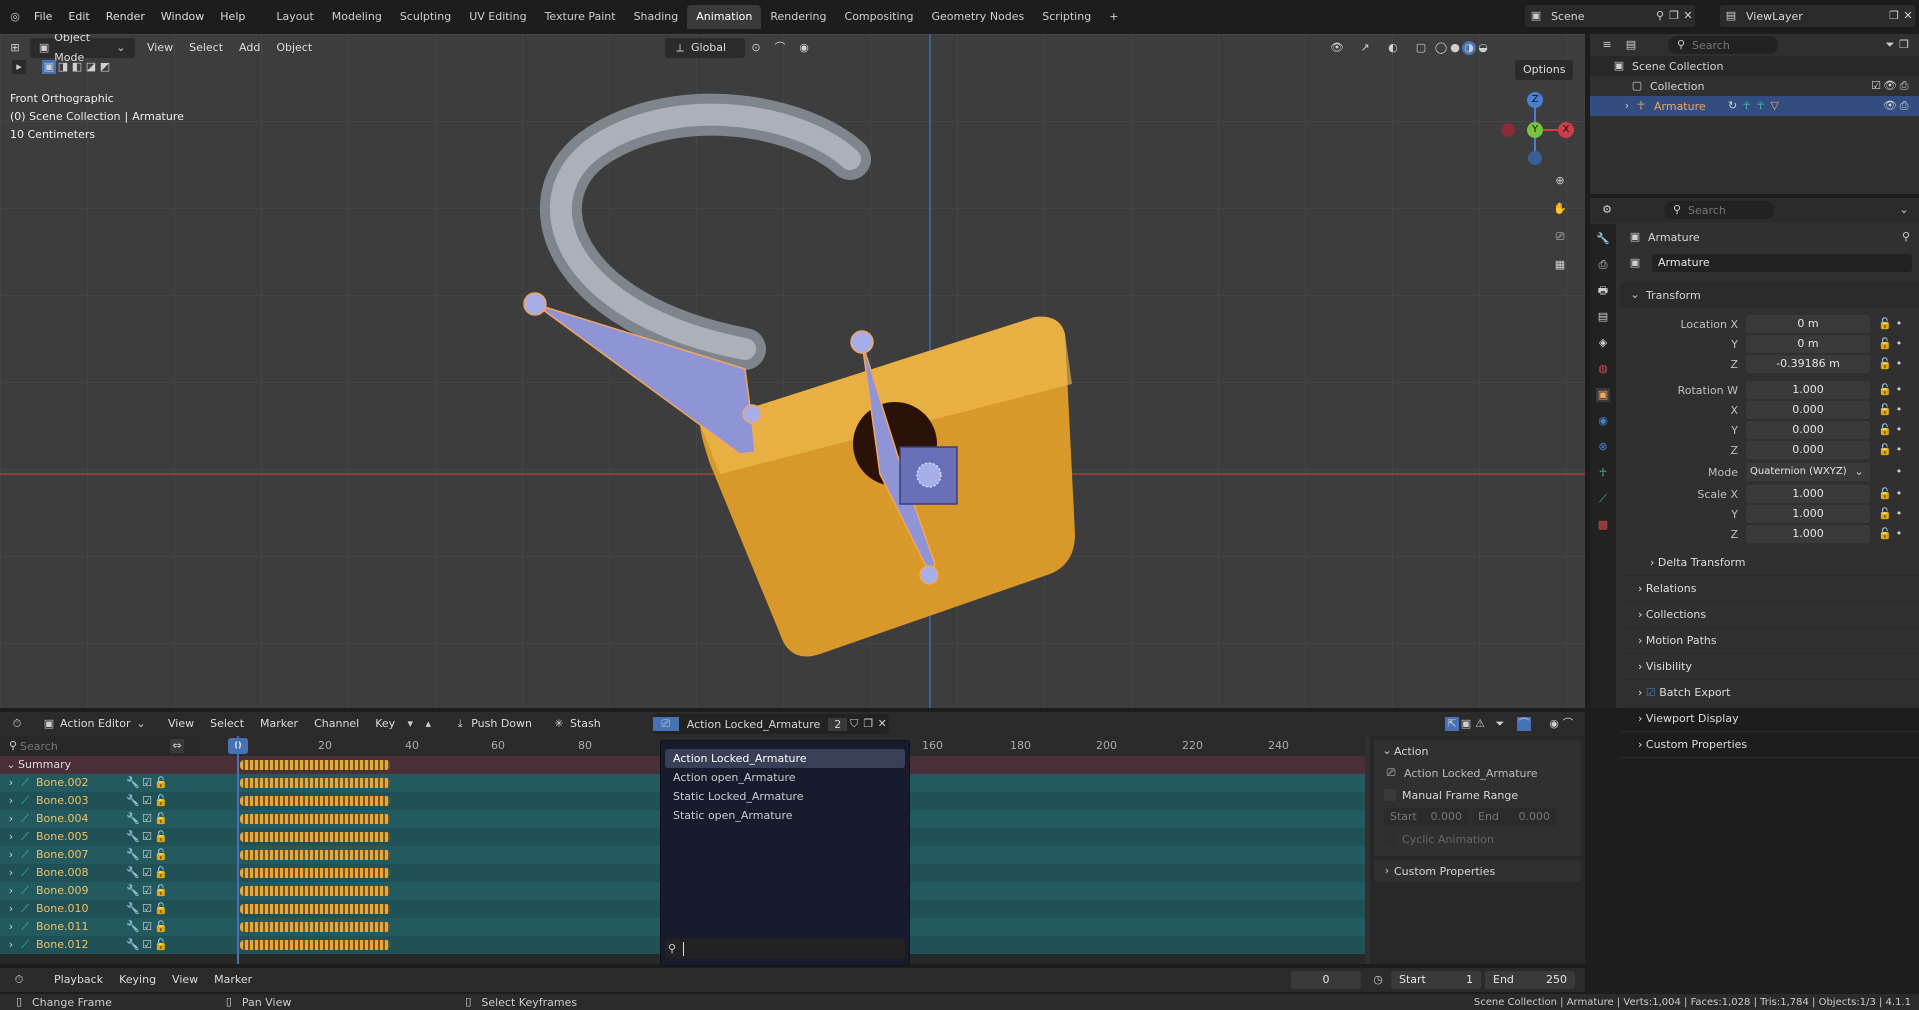 This screenshot has width=1919, height=1010. Describe the element at coordinates (1808, 324) in the screenshot. I see `location-x-field: 0 m` at that location.